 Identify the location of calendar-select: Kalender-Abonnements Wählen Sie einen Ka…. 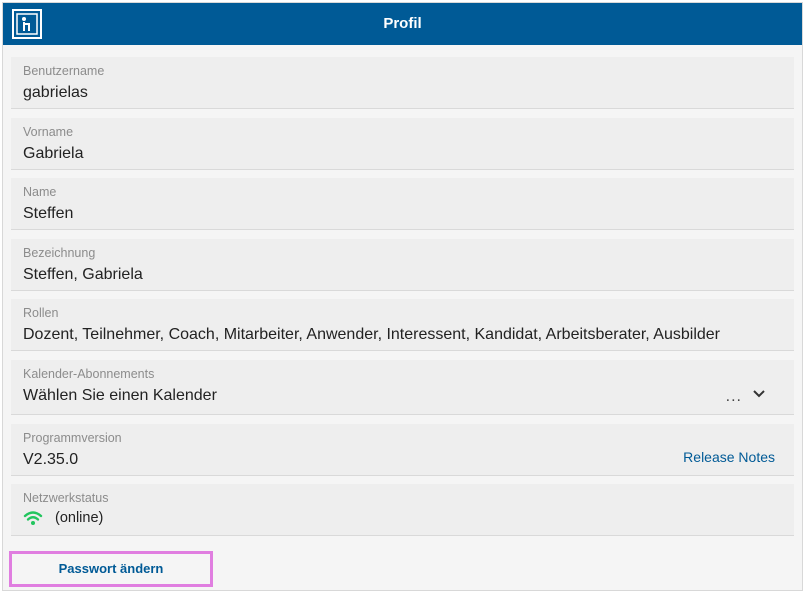
(402, 387).